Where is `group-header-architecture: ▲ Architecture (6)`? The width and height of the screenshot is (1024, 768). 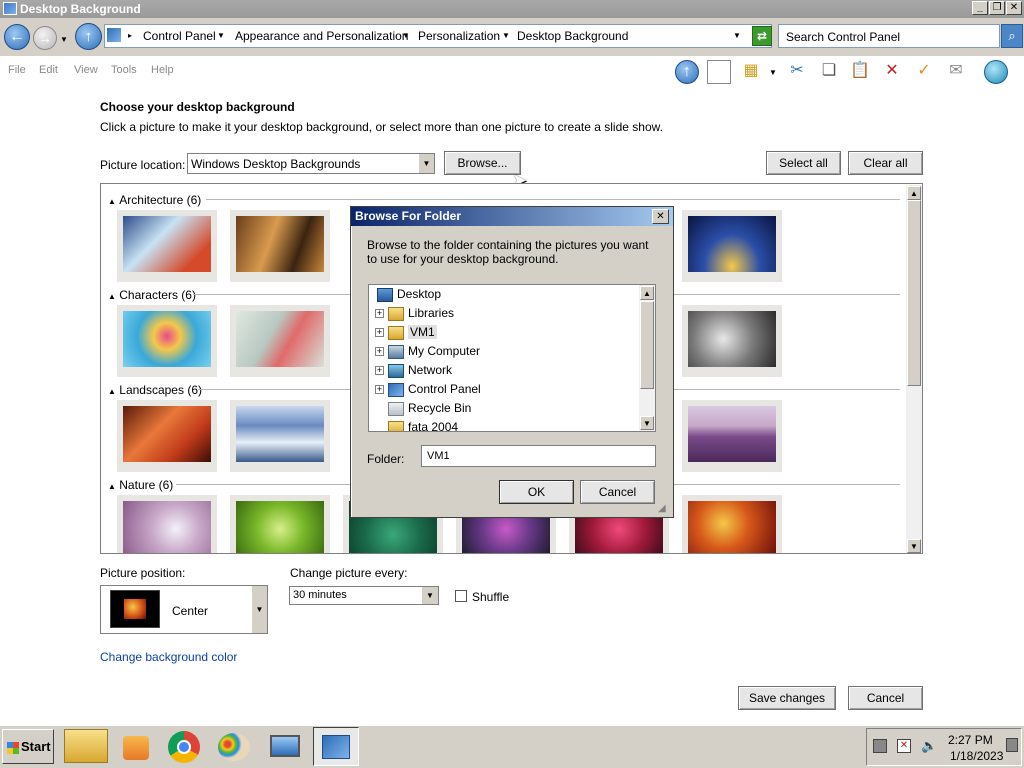
group-header-architecture: ▲ Architecture (6) is located at coordinates (154, 200).